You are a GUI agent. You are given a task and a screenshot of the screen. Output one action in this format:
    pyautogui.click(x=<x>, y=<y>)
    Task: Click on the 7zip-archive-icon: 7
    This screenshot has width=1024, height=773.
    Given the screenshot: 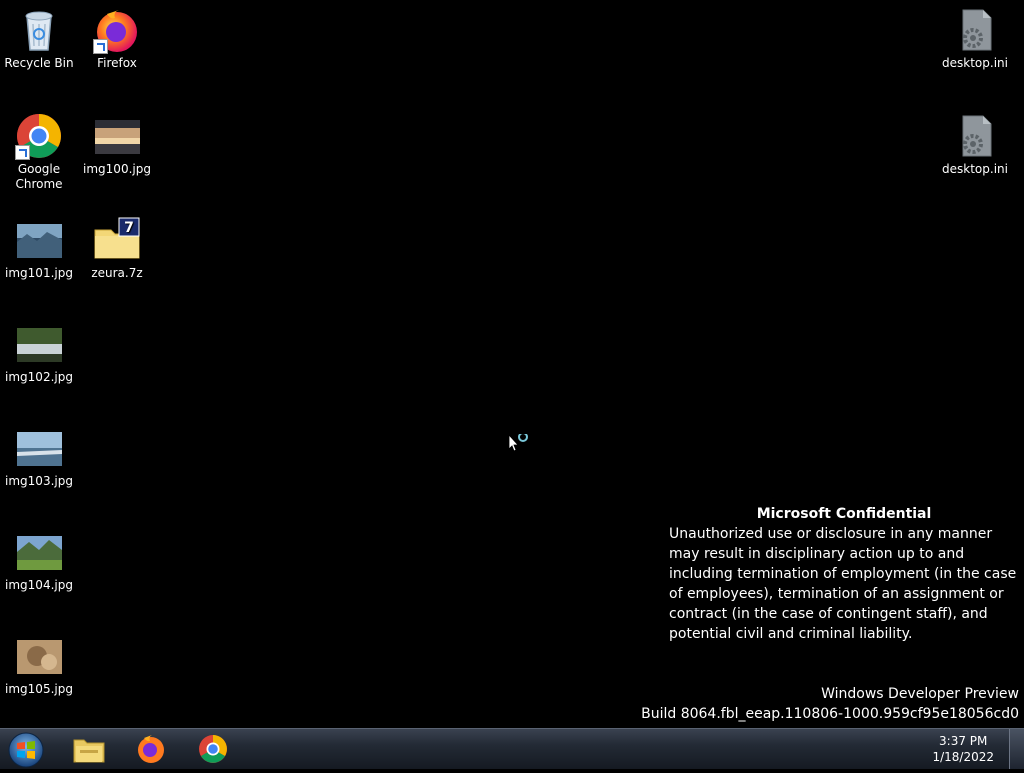 What is the action you would take?
    pyautogui.click(x=117, y=240)
    